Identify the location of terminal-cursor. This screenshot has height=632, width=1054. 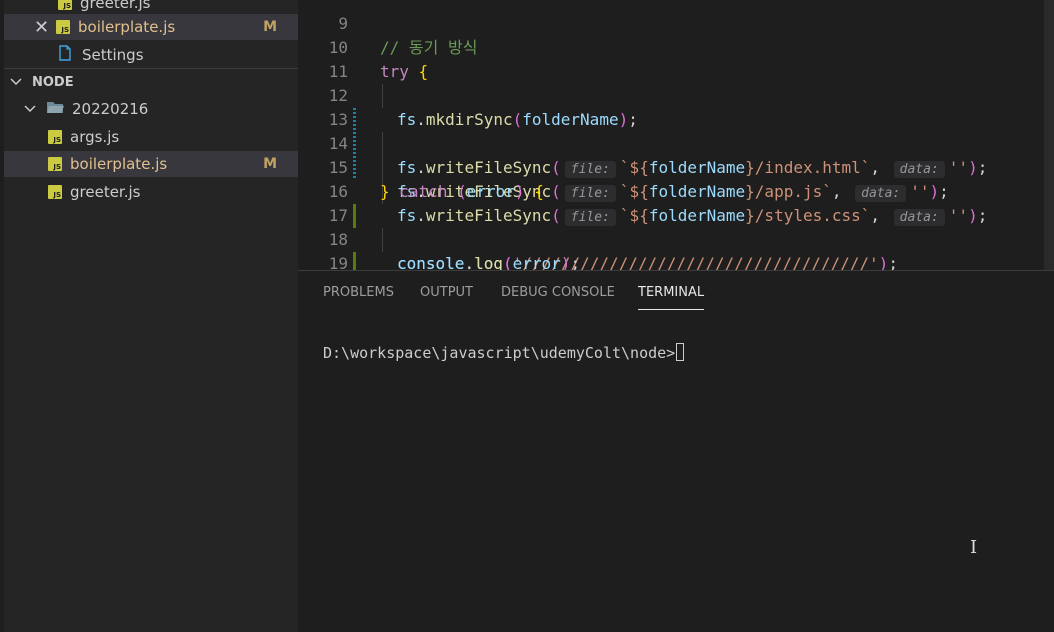
(680, 352).